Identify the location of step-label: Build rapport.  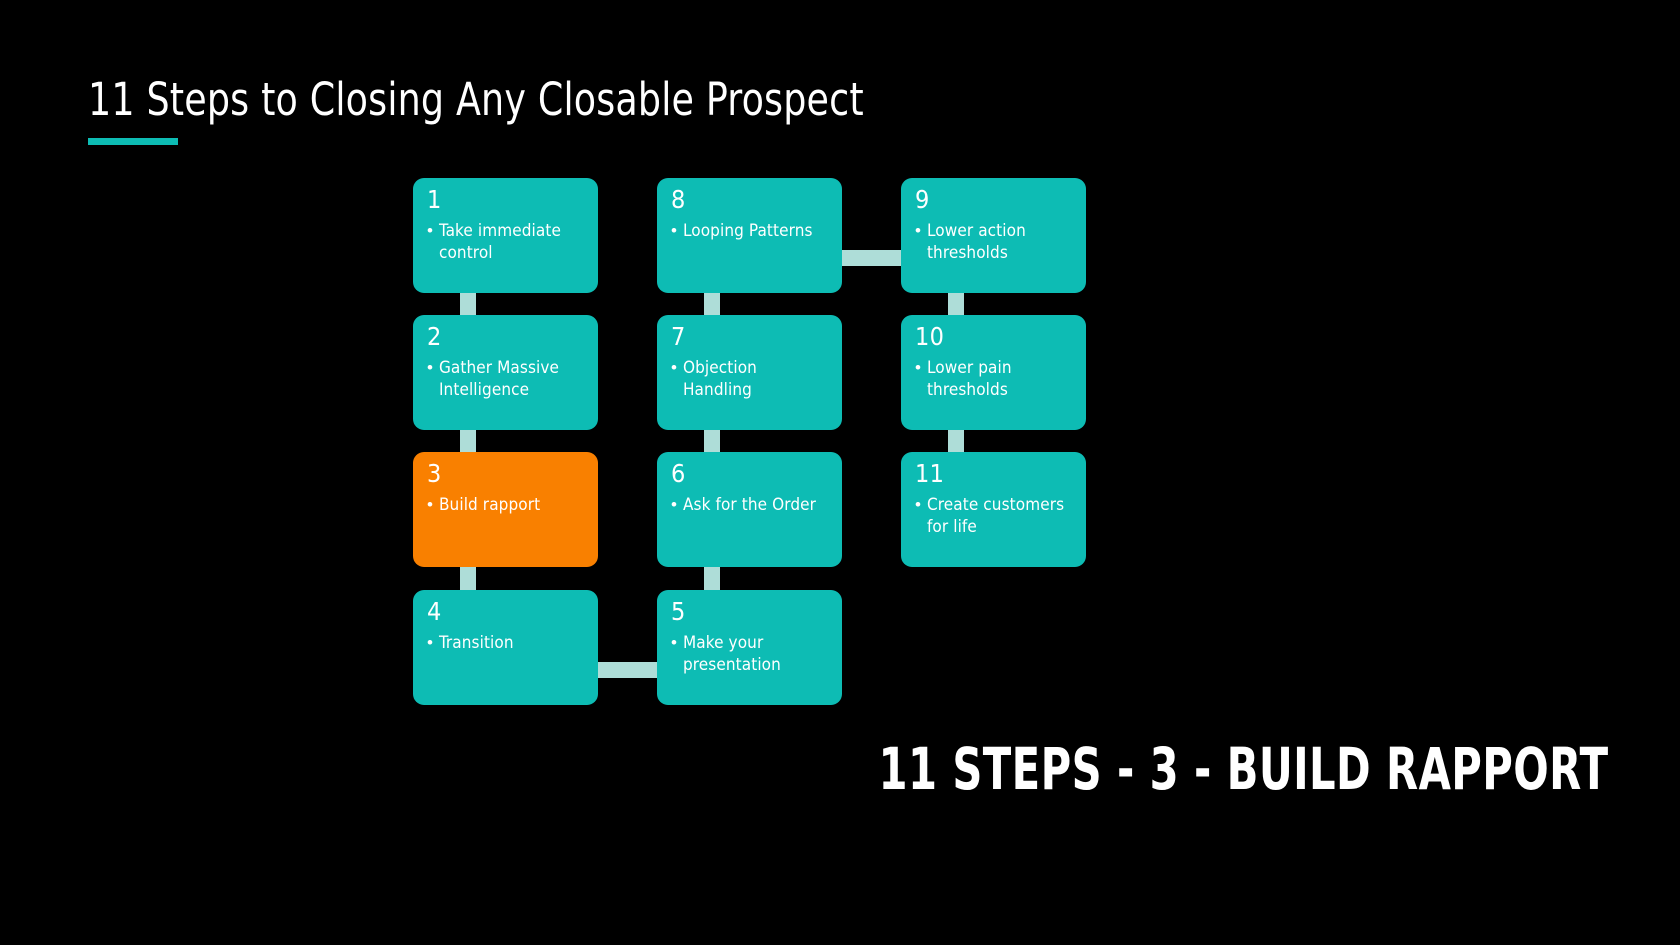
(489, 505).